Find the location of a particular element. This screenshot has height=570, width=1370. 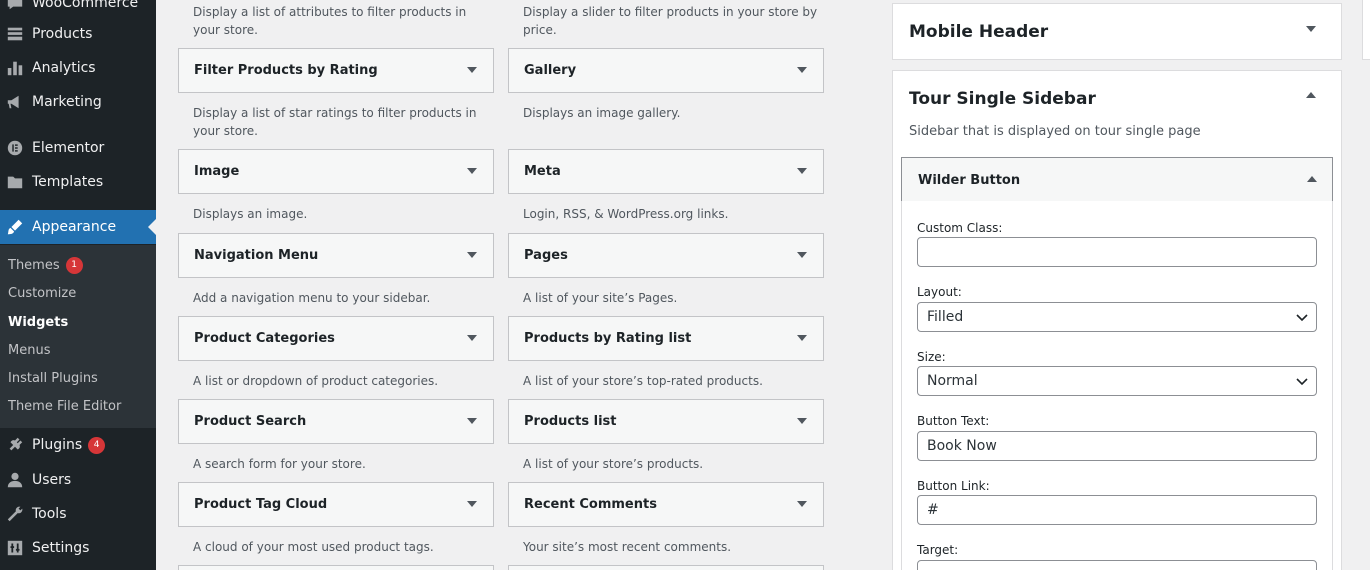

widget-title: Product Tag Cloud is located at coordinates (261, 504).